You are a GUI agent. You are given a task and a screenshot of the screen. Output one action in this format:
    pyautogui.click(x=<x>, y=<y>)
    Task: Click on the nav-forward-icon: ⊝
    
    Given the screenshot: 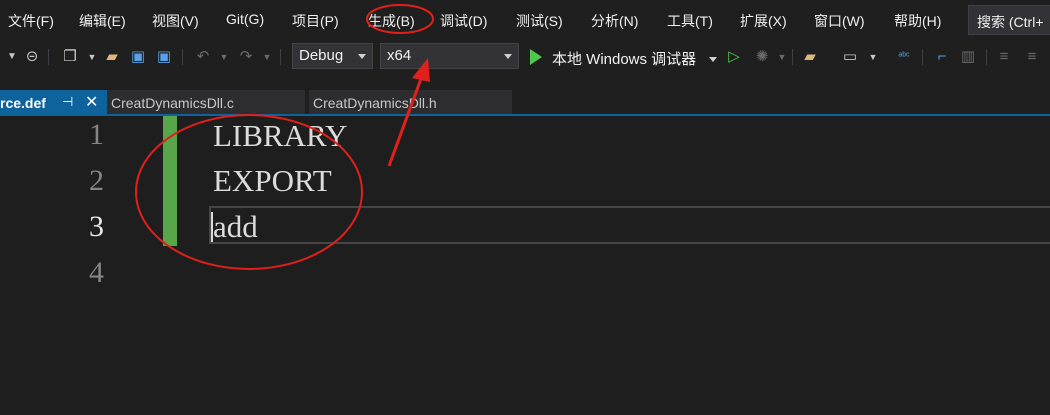 What is the action you would take?
    pyautogui.click(x=32, y=57)
    